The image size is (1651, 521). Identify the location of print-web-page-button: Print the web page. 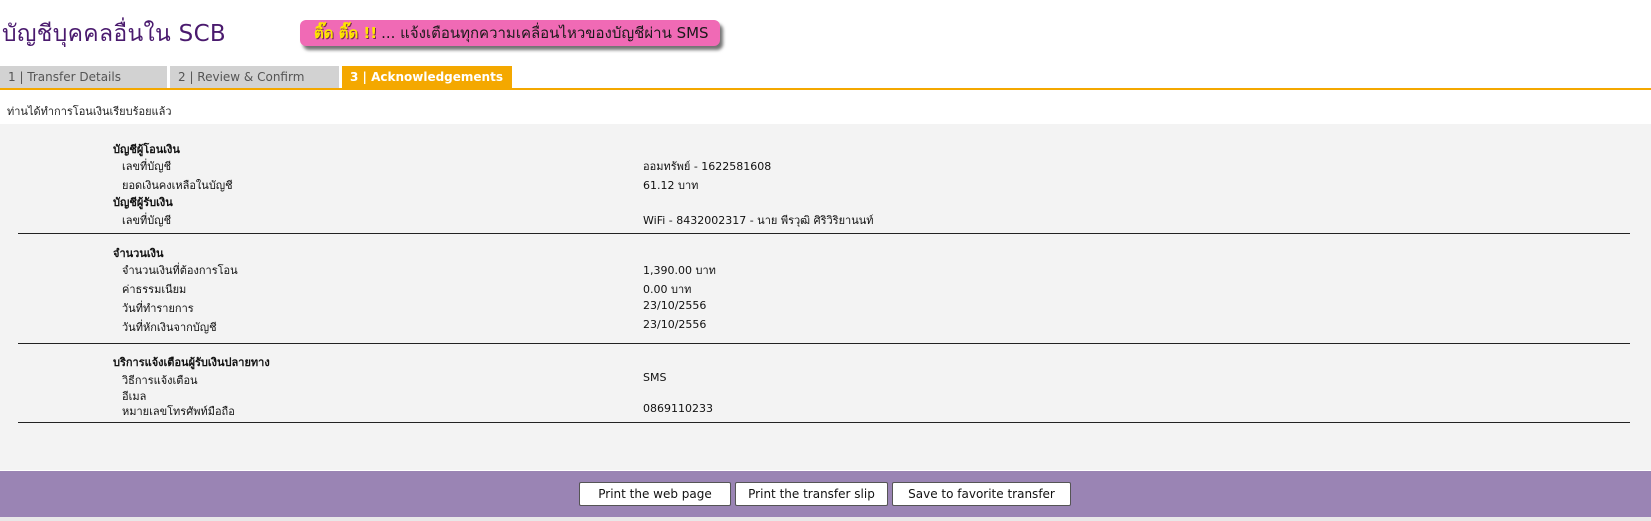
(655, 494).